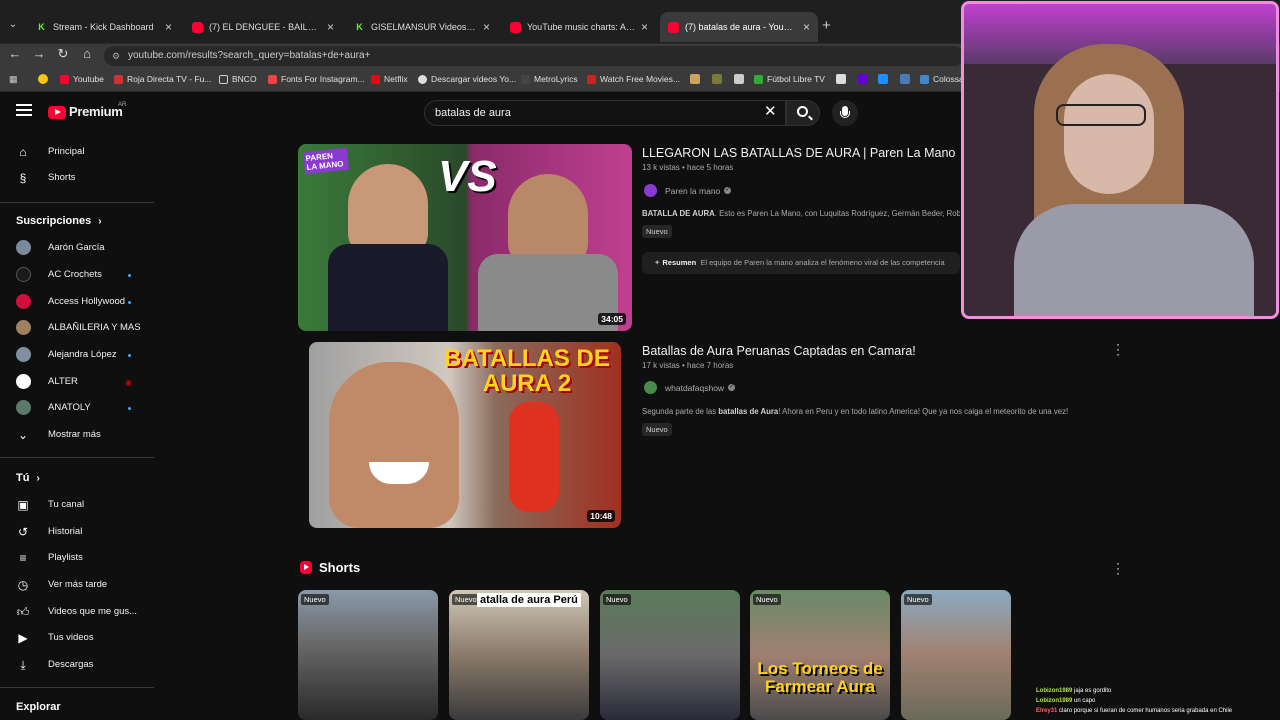 This screenshot has width=1280, height=720. What do you see at coordinates (54, 221) in the screenshot?
I see `subscriptions-title: Suscripciones` at bounding box center [54, 221].